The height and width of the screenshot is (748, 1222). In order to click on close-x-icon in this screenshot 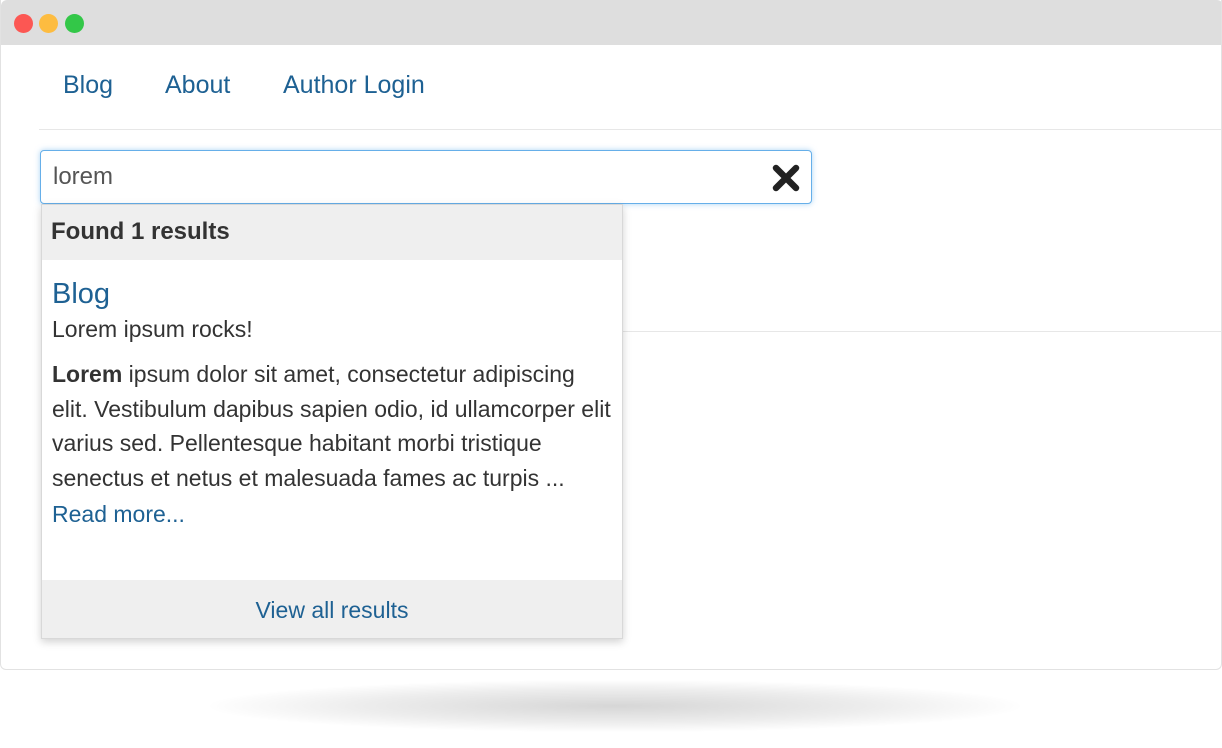, I will do `click(786, 178)`.